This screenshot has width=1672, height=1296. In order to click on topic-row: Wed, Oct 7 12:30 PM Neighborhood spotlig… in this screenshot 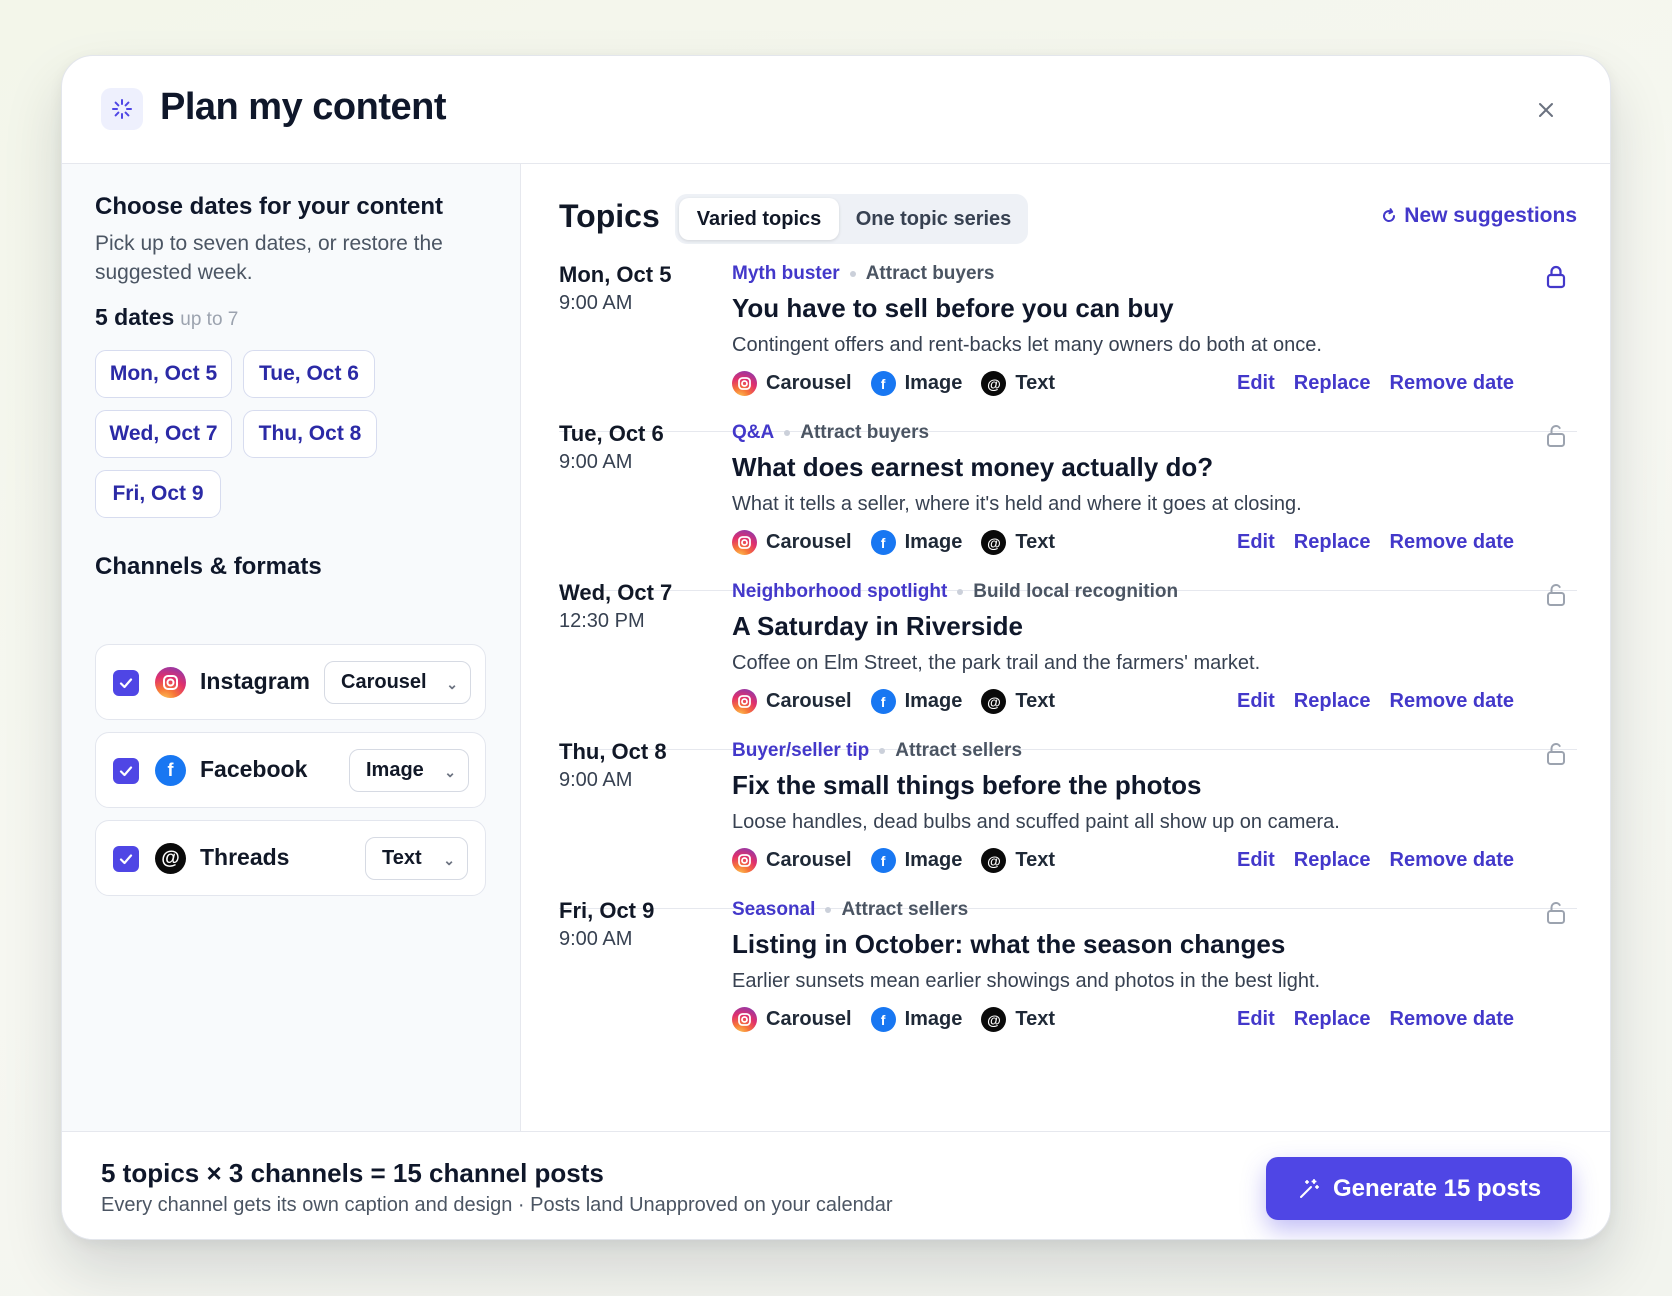, I will do `click(1068, 665)`.